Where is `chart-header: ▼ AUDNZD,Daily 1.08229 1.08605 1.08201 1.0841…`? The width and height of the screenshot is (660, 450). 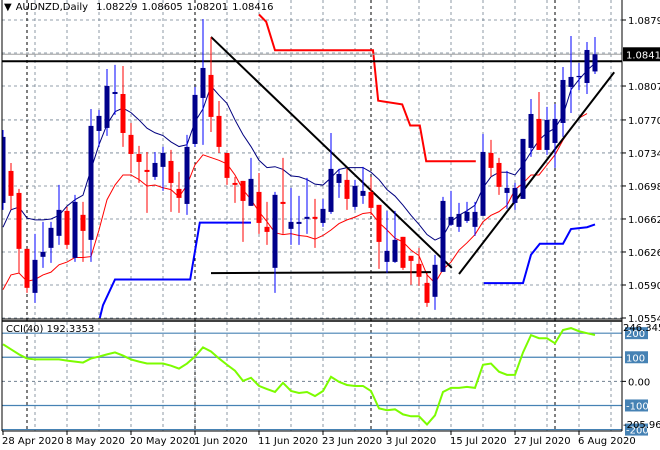
chart-header: ▼ AUDNZD,Daily 1.08229 1.08605 1.08201 1.0841… is located at coordinates (141, 7).